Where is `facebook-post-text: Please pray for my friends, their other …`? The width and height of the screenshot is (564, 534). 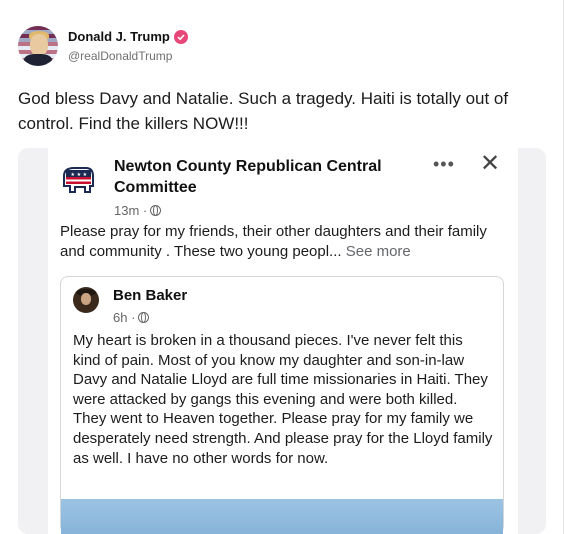 facebook-post-text: Please pray for my friends, their other … is located at coordinates (273, 241).